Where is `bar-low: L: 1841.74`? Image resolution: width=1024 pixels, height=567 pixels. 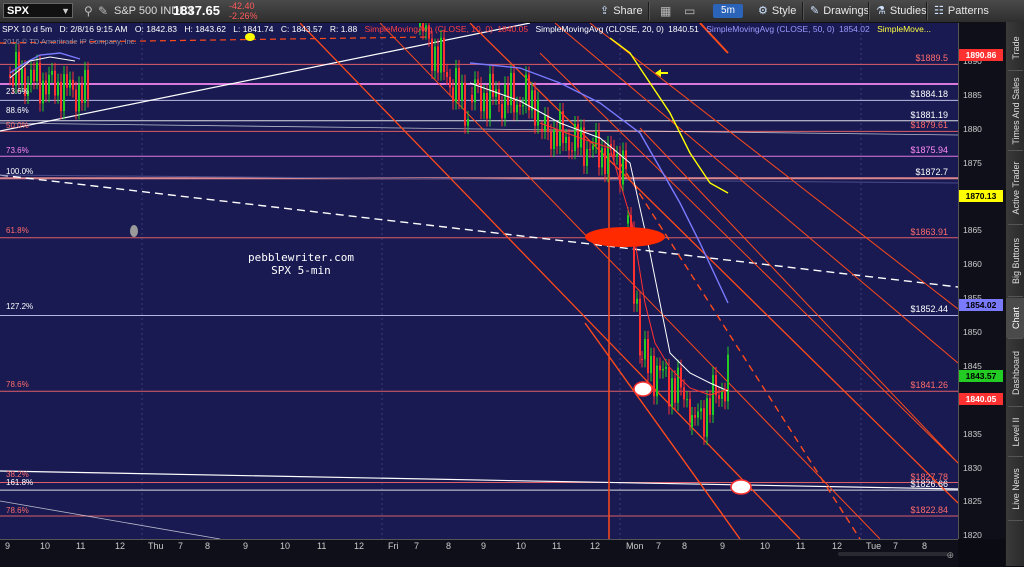
bar-low: L: 1841.74 is located at coordinates (253, 29).